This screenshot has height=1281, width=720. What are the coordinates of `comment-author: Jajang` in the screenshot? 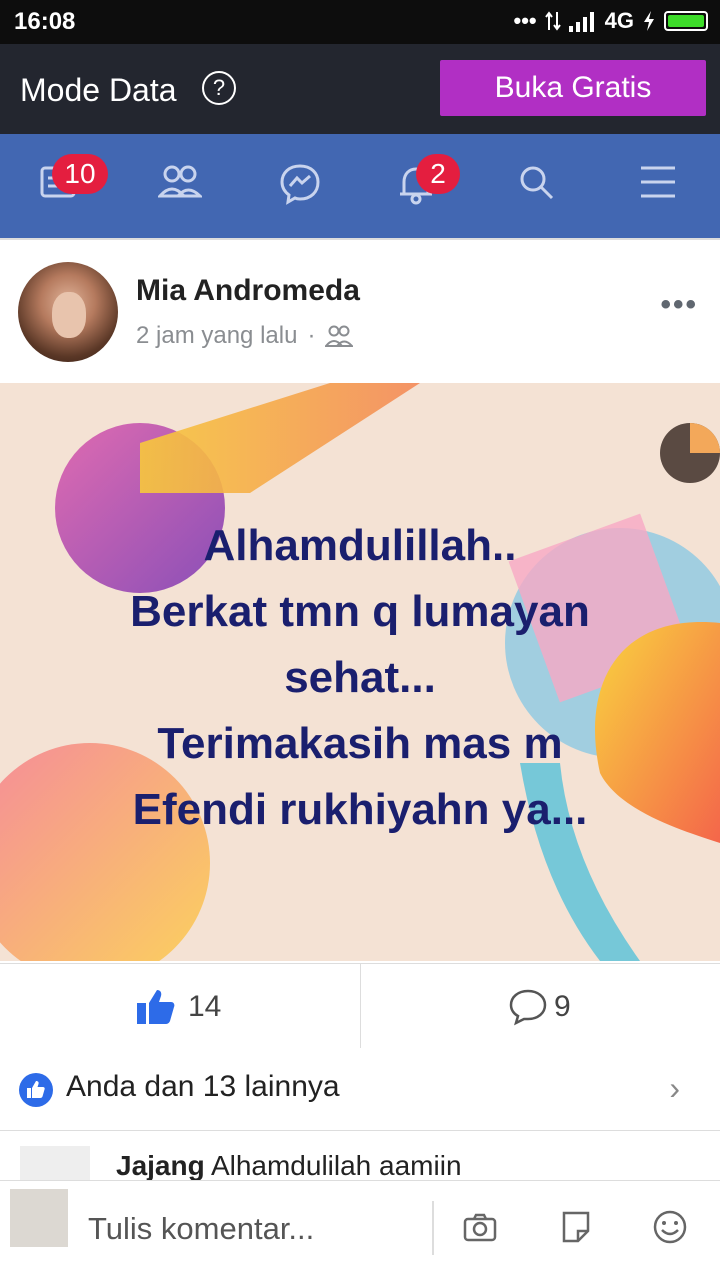 It's located at (160, 1165).